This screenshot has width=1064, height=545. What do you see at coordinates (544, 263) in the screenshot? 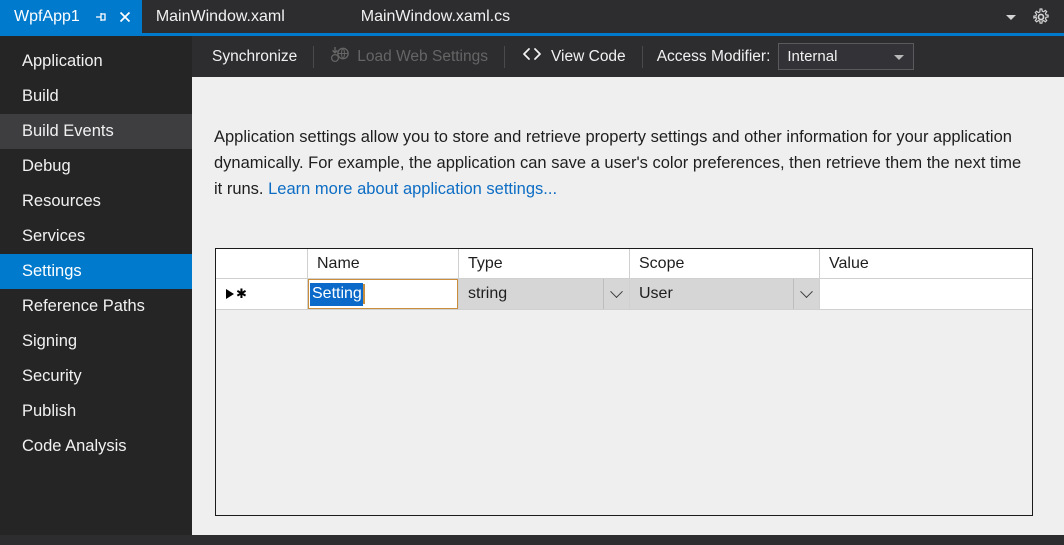
I see `column-header-type: Type` at bounding box center [544, 263].